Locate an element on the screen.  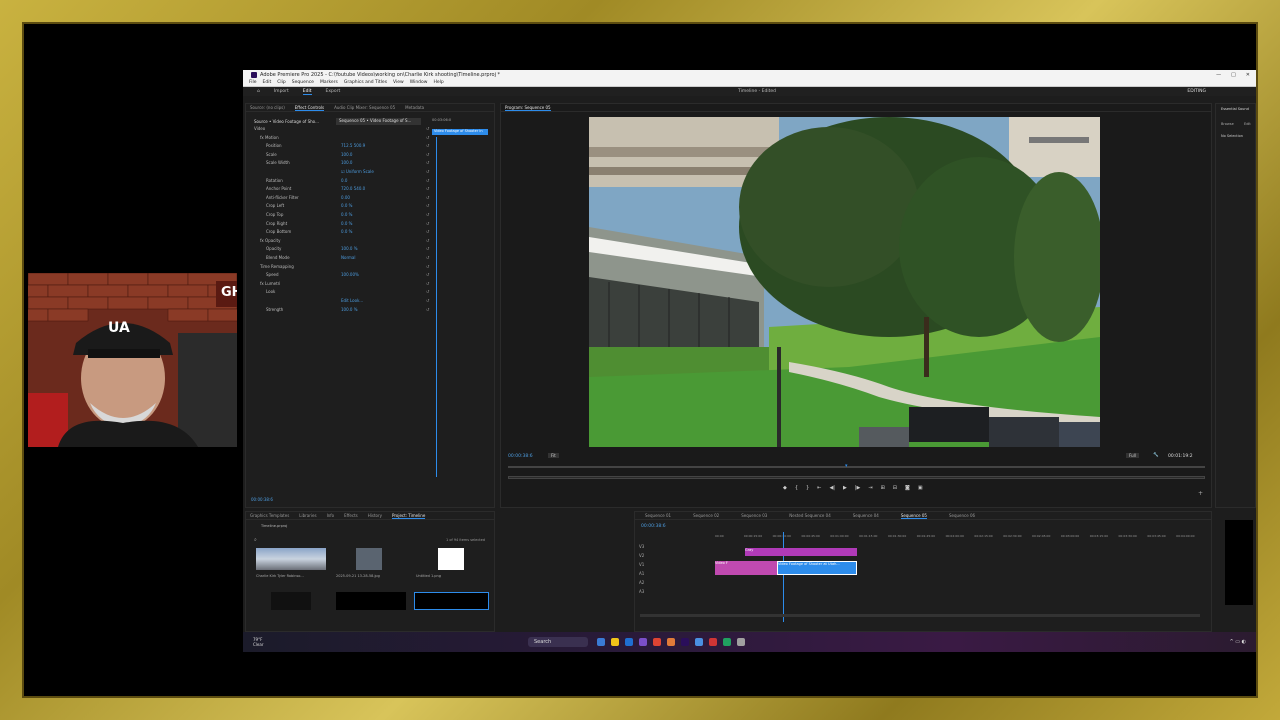
ec-row-label: Speed is located at coordinates (272, 274).